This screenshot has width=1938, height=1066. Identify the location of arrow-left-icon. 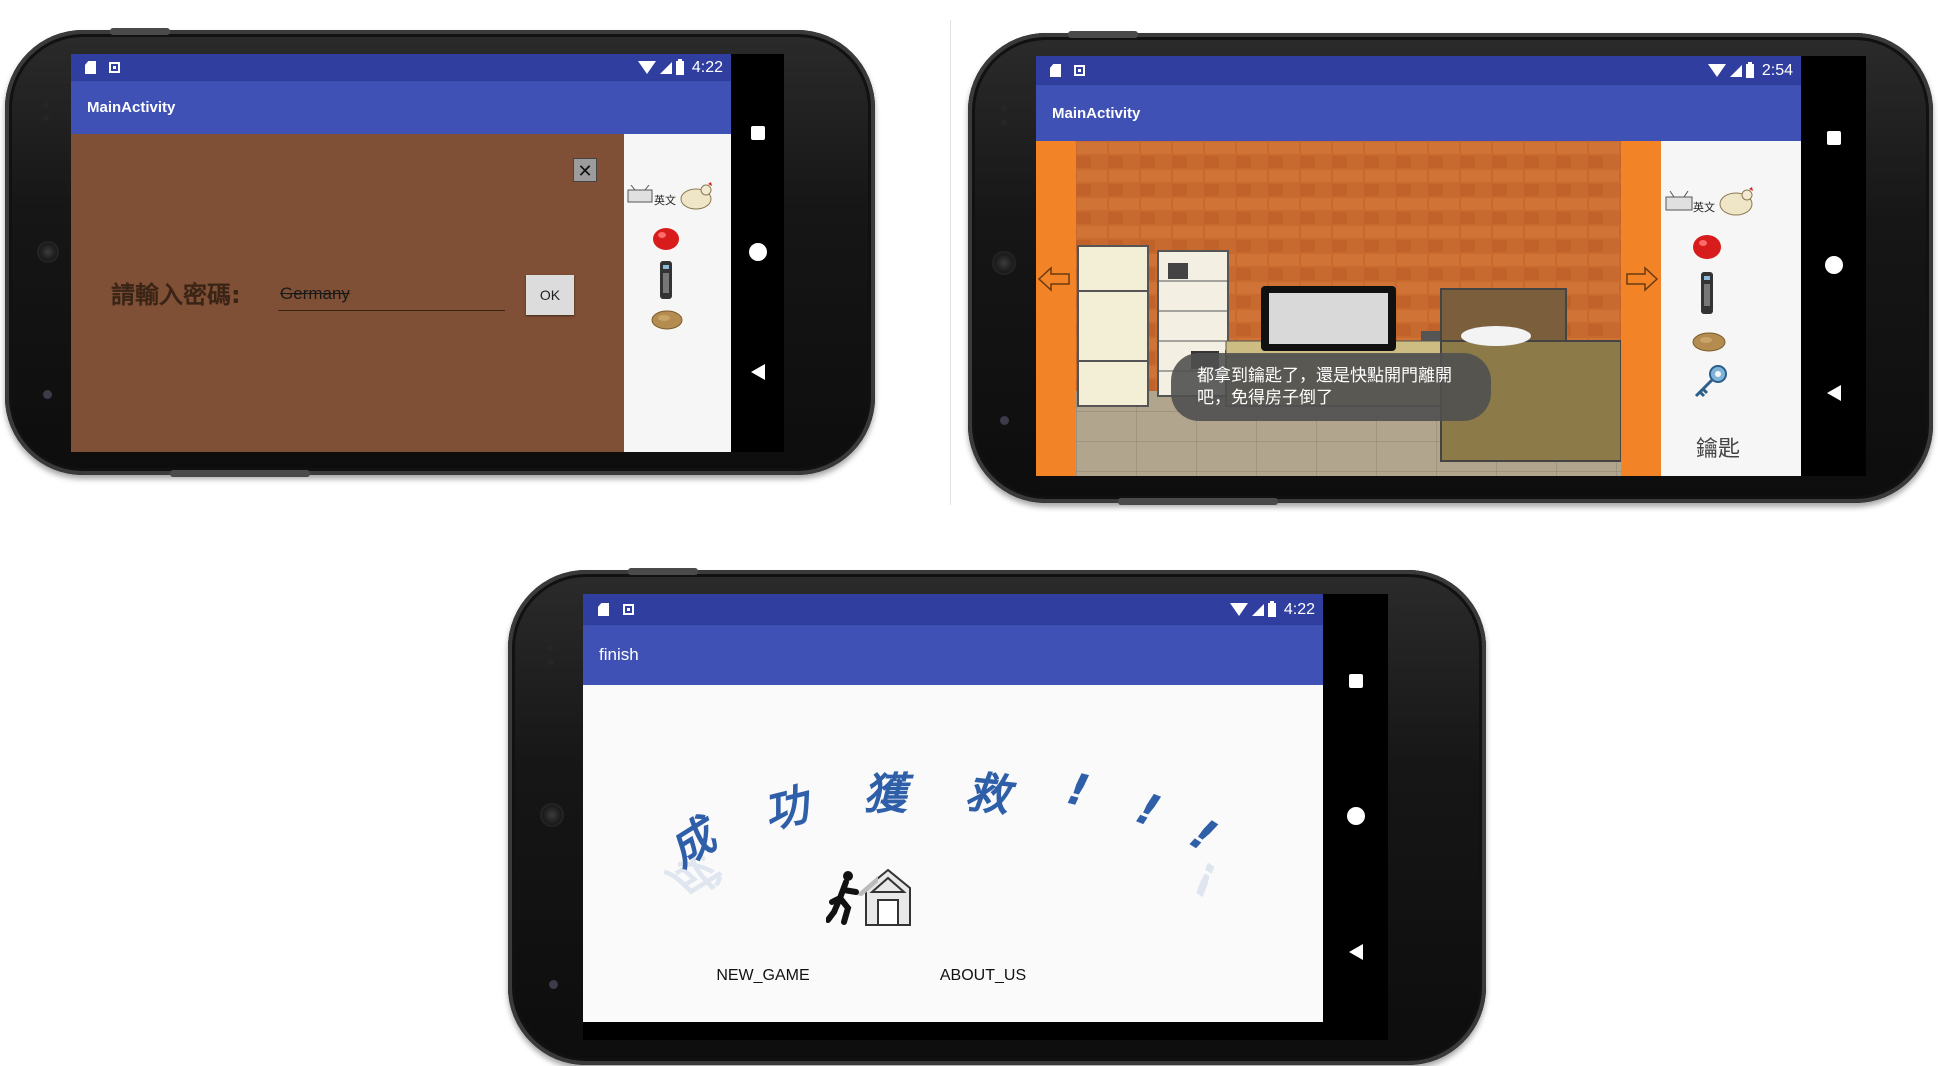
(1054, 279).